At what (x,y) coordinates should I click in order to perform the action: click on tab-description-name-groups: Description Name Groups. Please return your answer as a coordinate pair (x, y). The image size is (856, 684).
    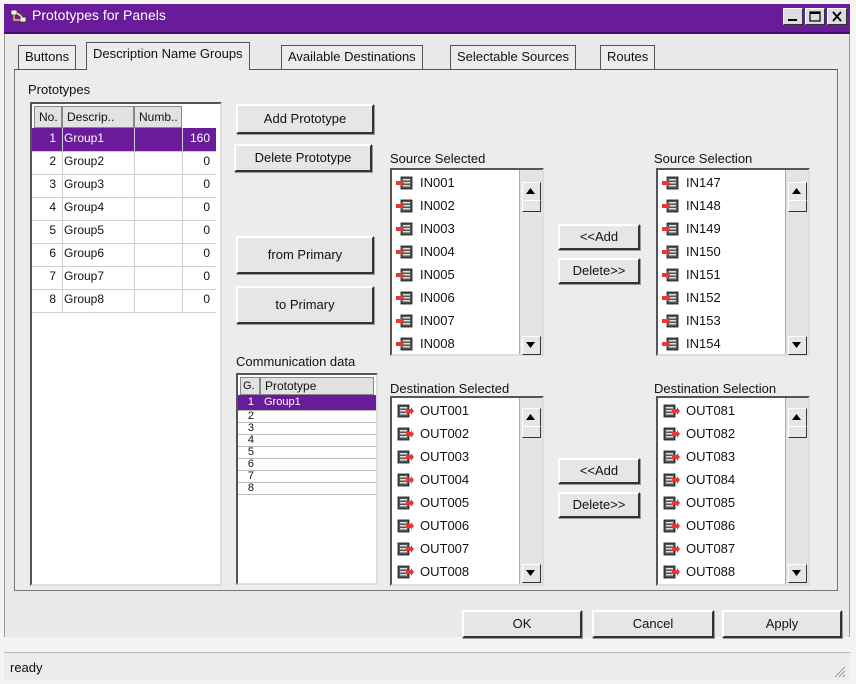
    Looking at the image, I should click on (168, 56).